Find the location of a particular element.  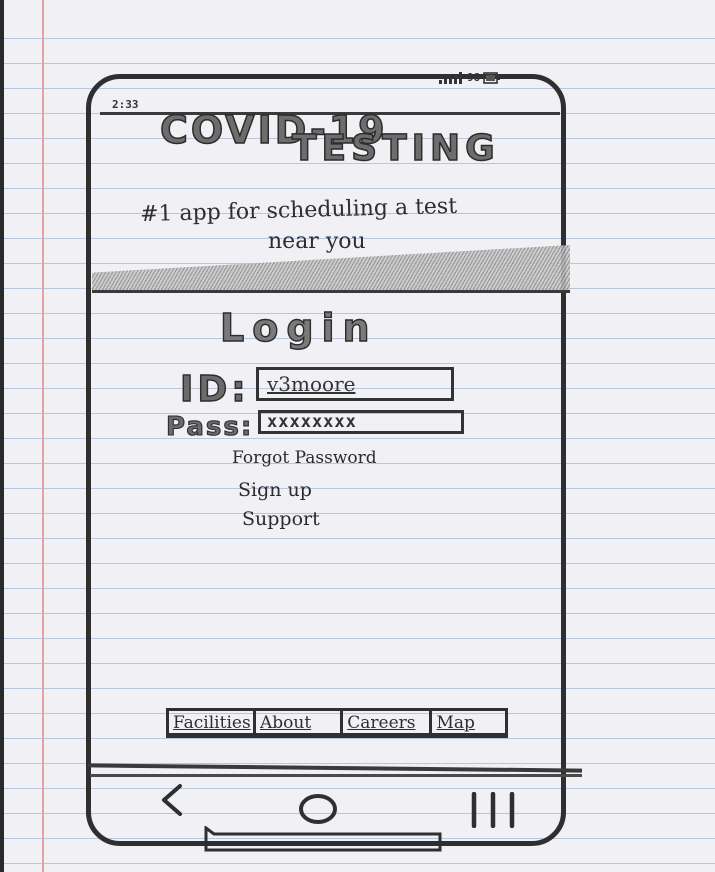

tab-map: Map is located at coordinates (468, 722).